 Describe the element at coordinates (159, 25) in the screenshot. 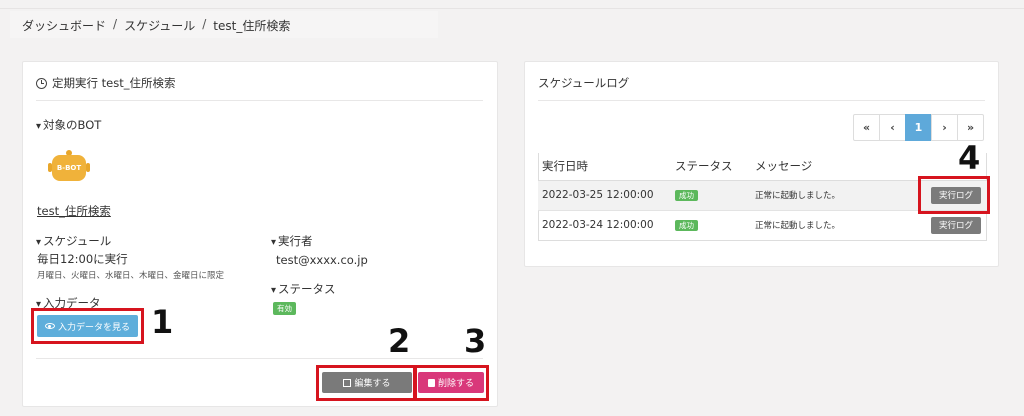

I see `breadcrumb-schedule: スケジュール` at that location.